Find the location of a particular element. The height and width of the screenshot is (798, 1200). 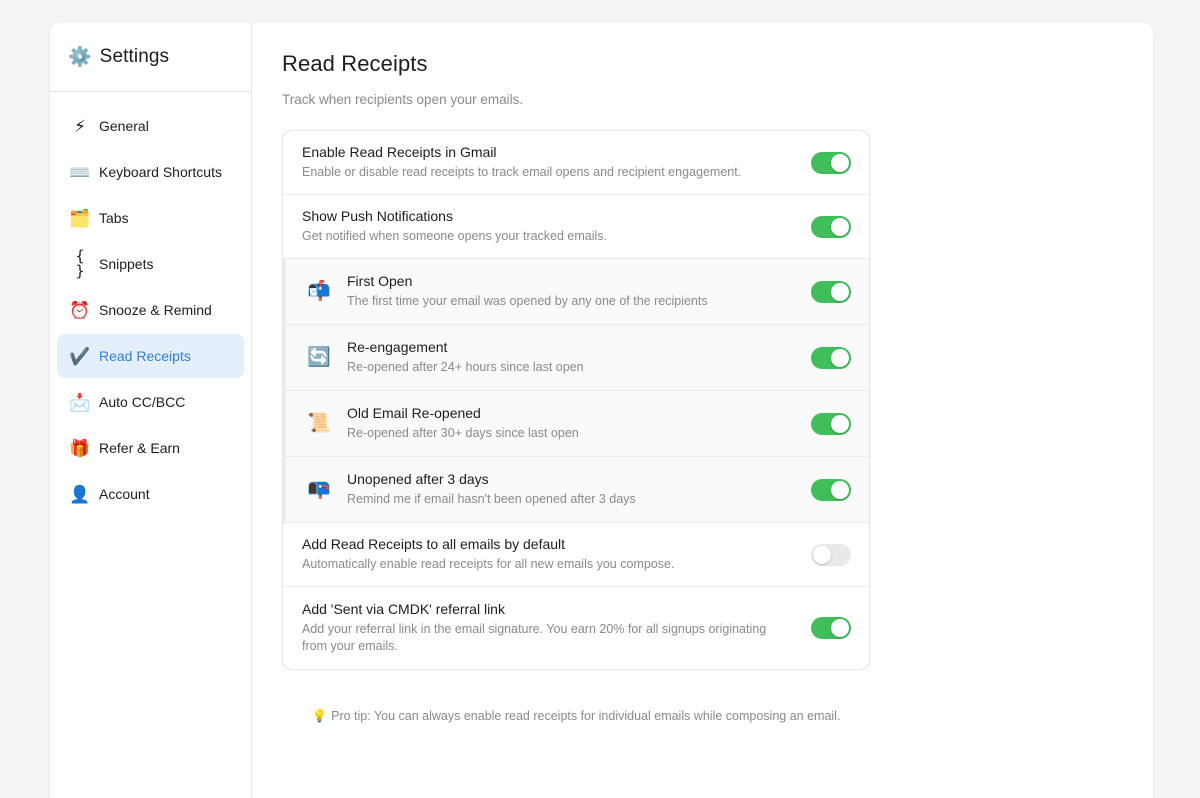

sidebar-item-snooze-remind: ⏰ Snooze & Remind is located at coordinates (150, 310).